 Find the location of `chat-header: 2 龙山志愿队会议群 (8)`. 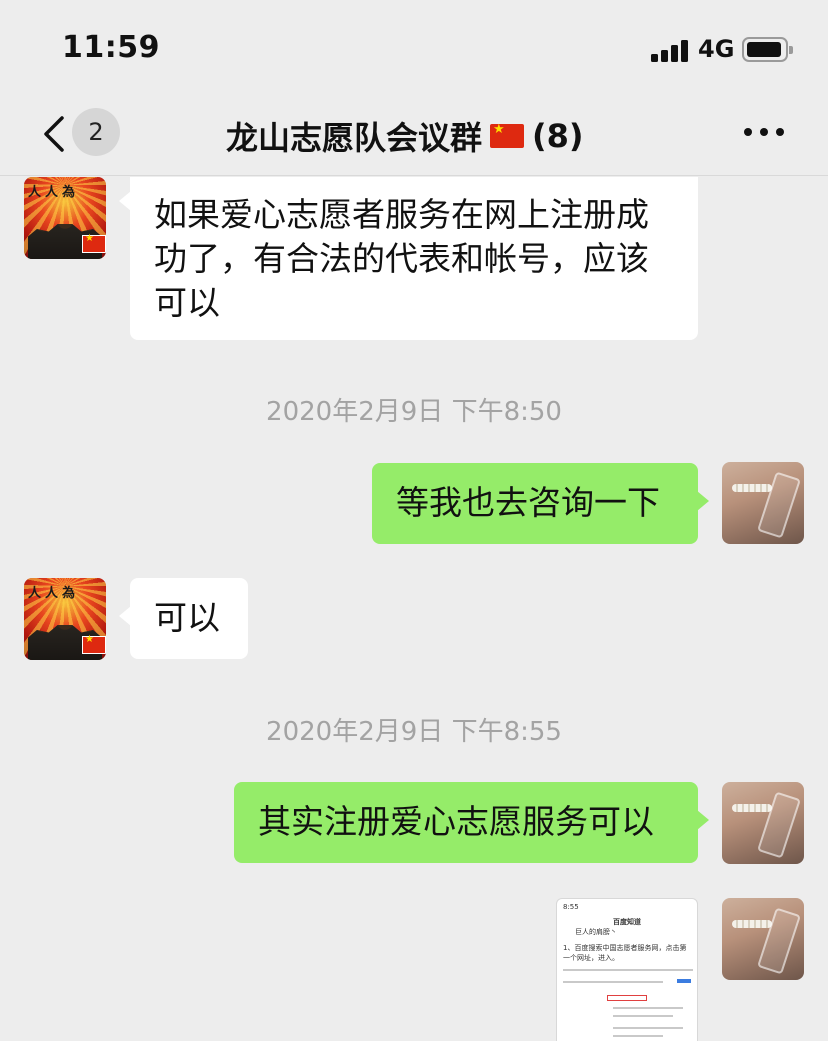

chat-header: 2 龙山志愿队会议群 (8) is located at coordinates (414, 138).